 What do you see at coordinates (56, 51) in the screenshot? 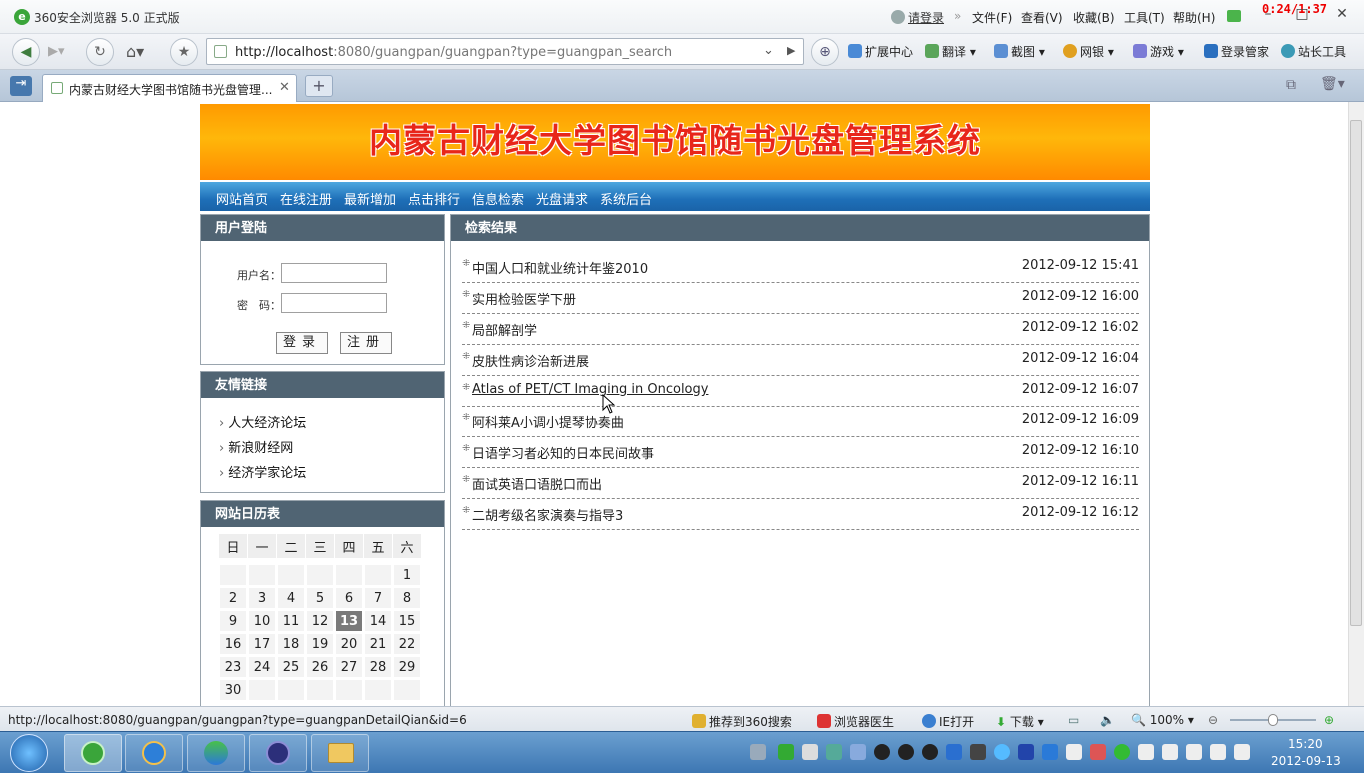
I see `forward-icon: ▶▾` at bounding box center [56, 51].